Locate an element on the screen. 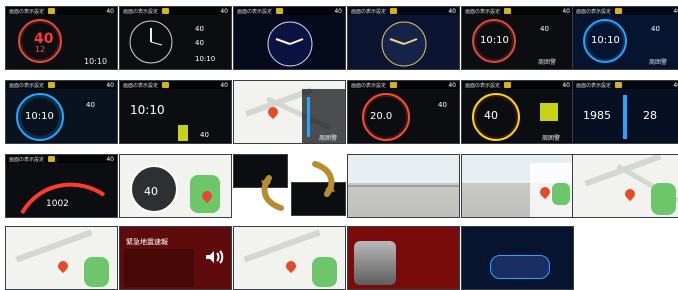  yellow-gauge-icon is located at coordinates (183, 133).